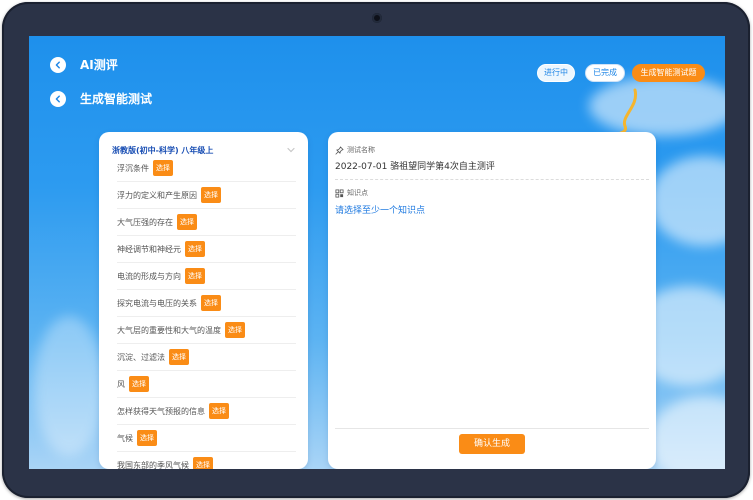 The image size is (753, 500). Describe the element at coordinates (206, 438) in the screenshot. I see `knowledge-point-item: 气候 选择` at that location.